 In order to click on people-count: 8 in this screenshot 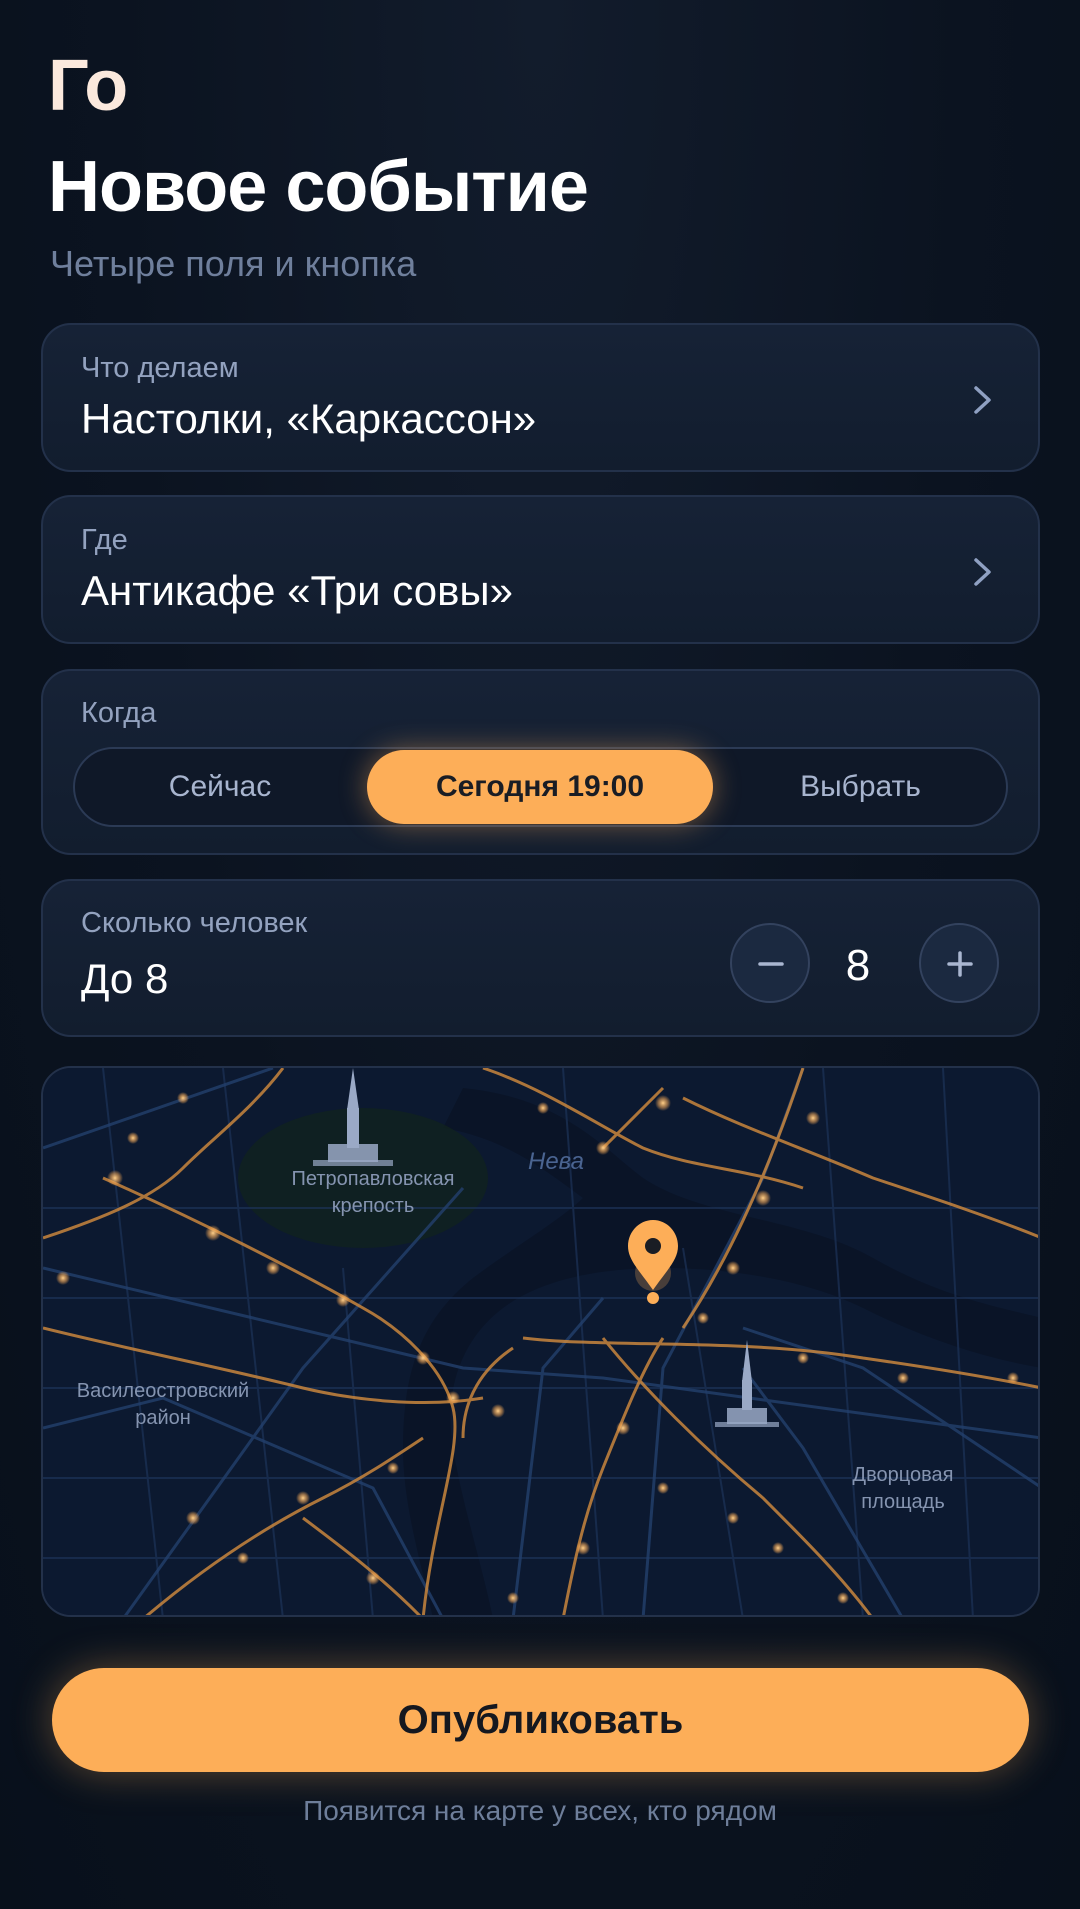, I will do `click(858, 965)`.